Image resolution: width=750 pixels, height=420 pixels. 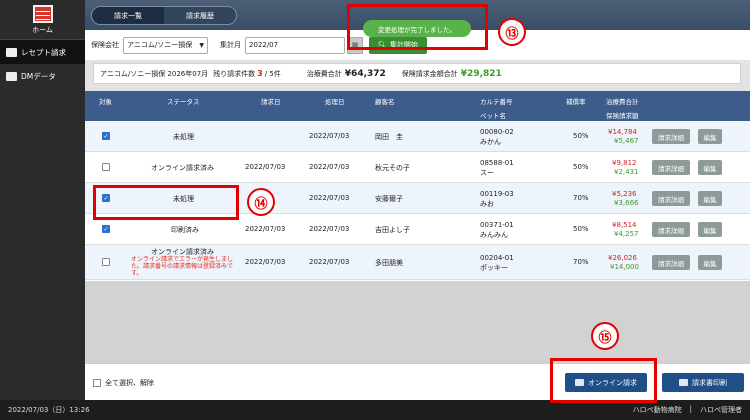 What do you see at coordinates (295, 45) in the screenshot?
I see `month-input: 2022/07` at bounding box center [295, 45].